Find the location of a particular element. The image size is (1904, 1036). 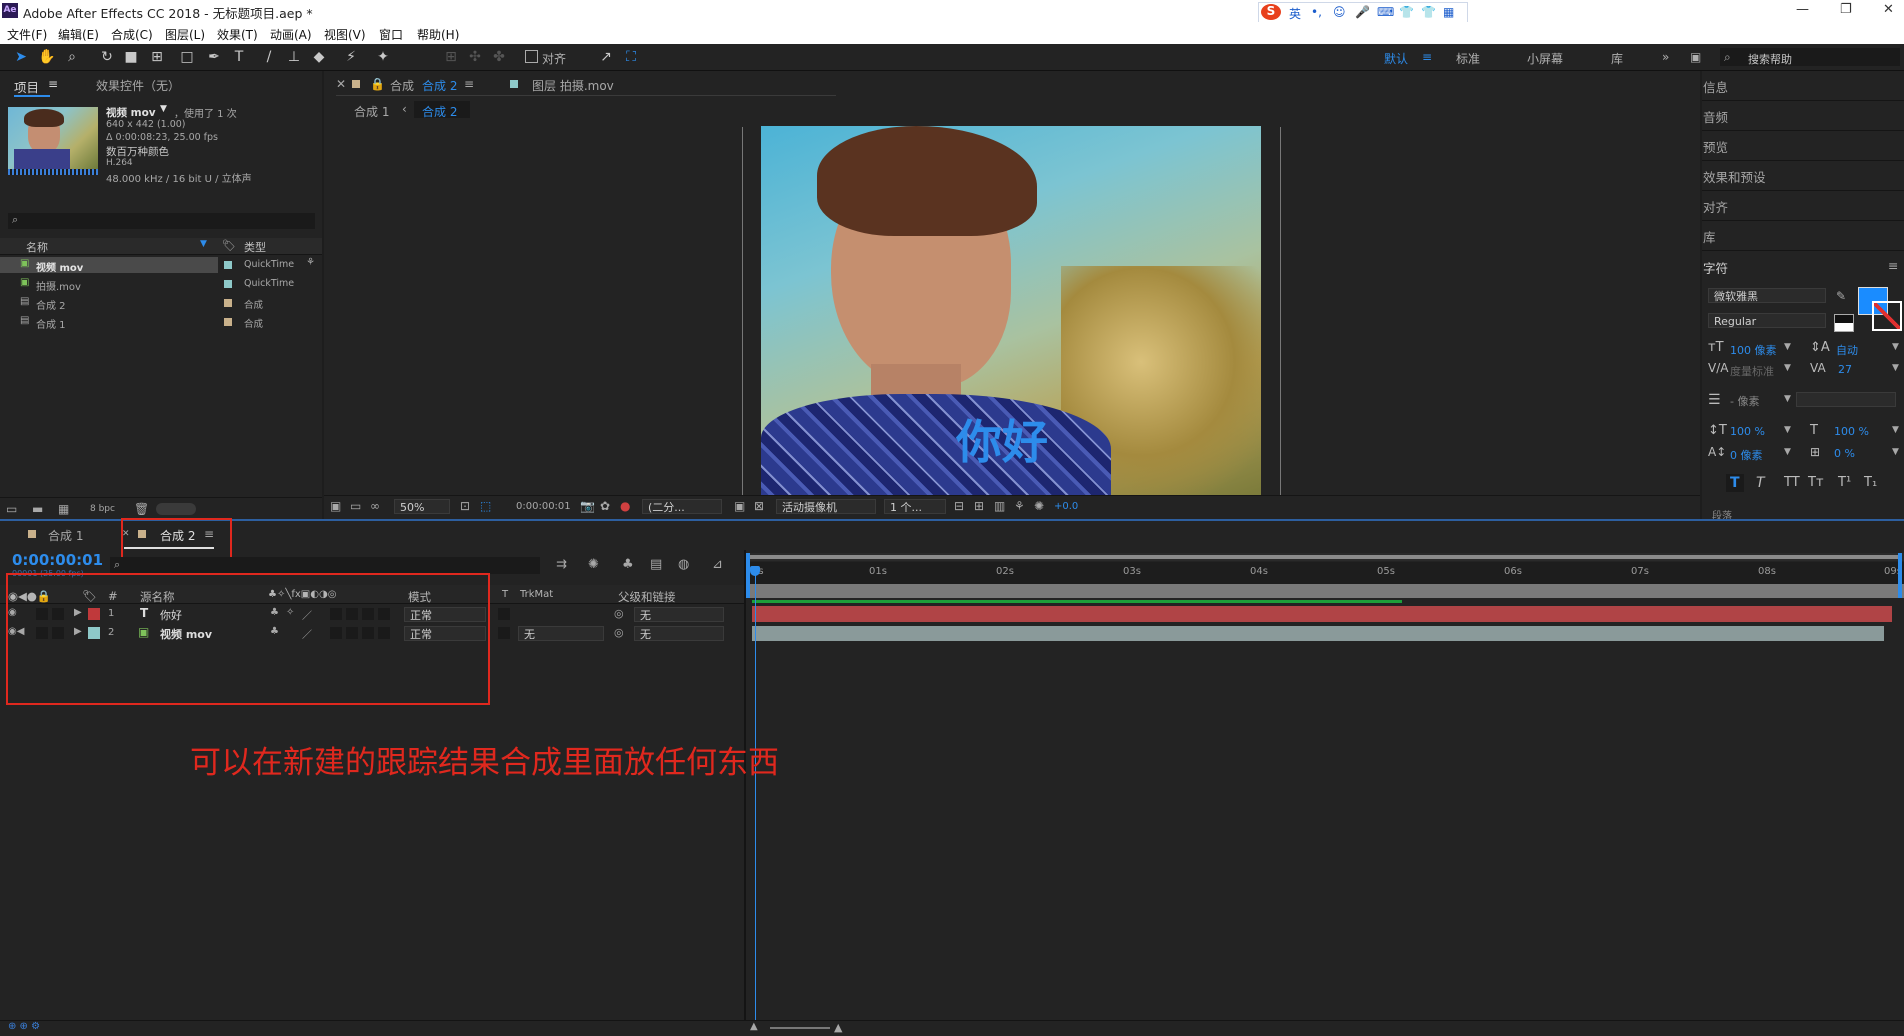

font-size-dropdown-icon: ▼ is located at coordinates (1787, 347).